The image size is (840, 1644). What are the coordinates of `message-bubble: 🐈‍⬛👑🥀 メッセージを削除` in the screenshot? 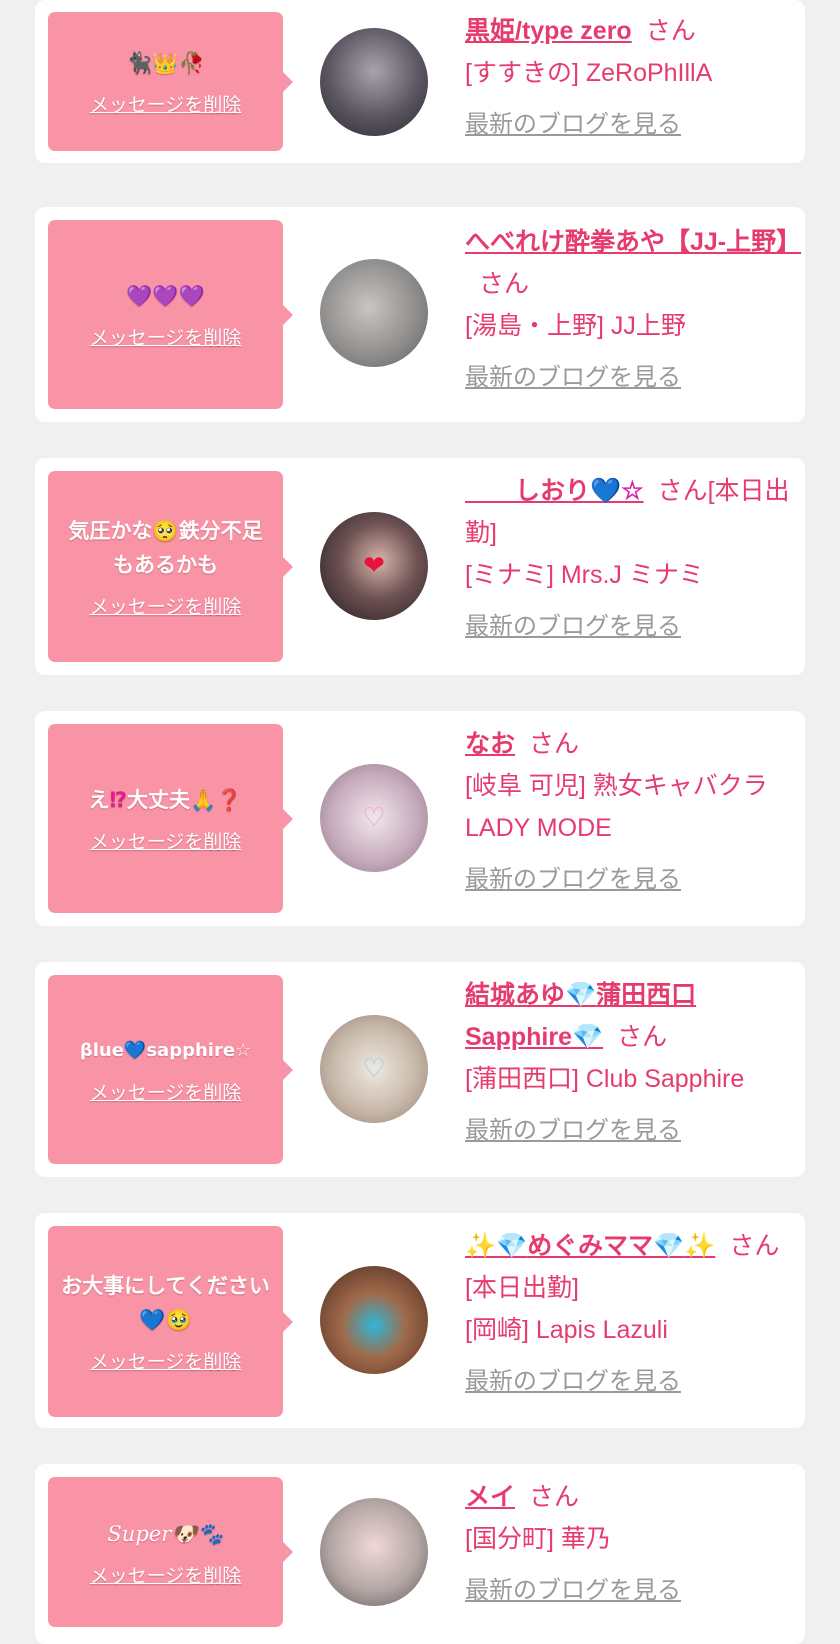 It's located at (170, 81).